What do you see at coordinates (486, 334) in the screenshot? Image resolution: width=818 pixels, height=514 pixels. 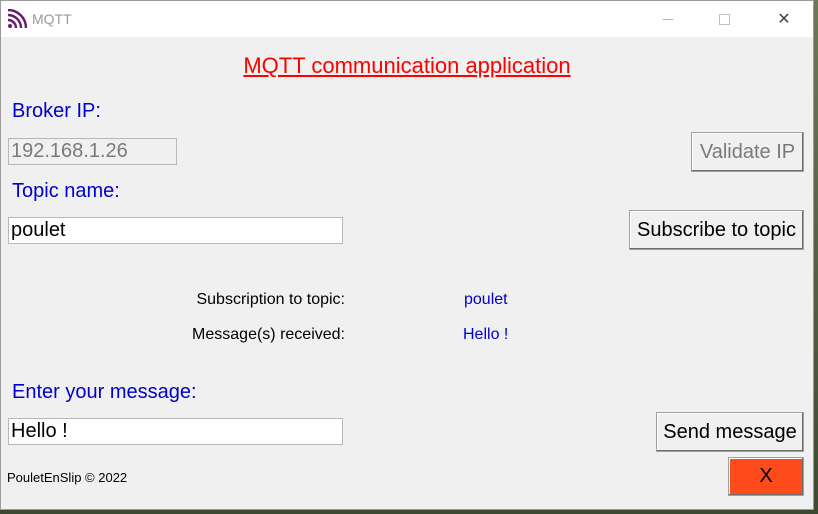 I see `messages-received-value: Hello !` at bounding box center [486, 334].